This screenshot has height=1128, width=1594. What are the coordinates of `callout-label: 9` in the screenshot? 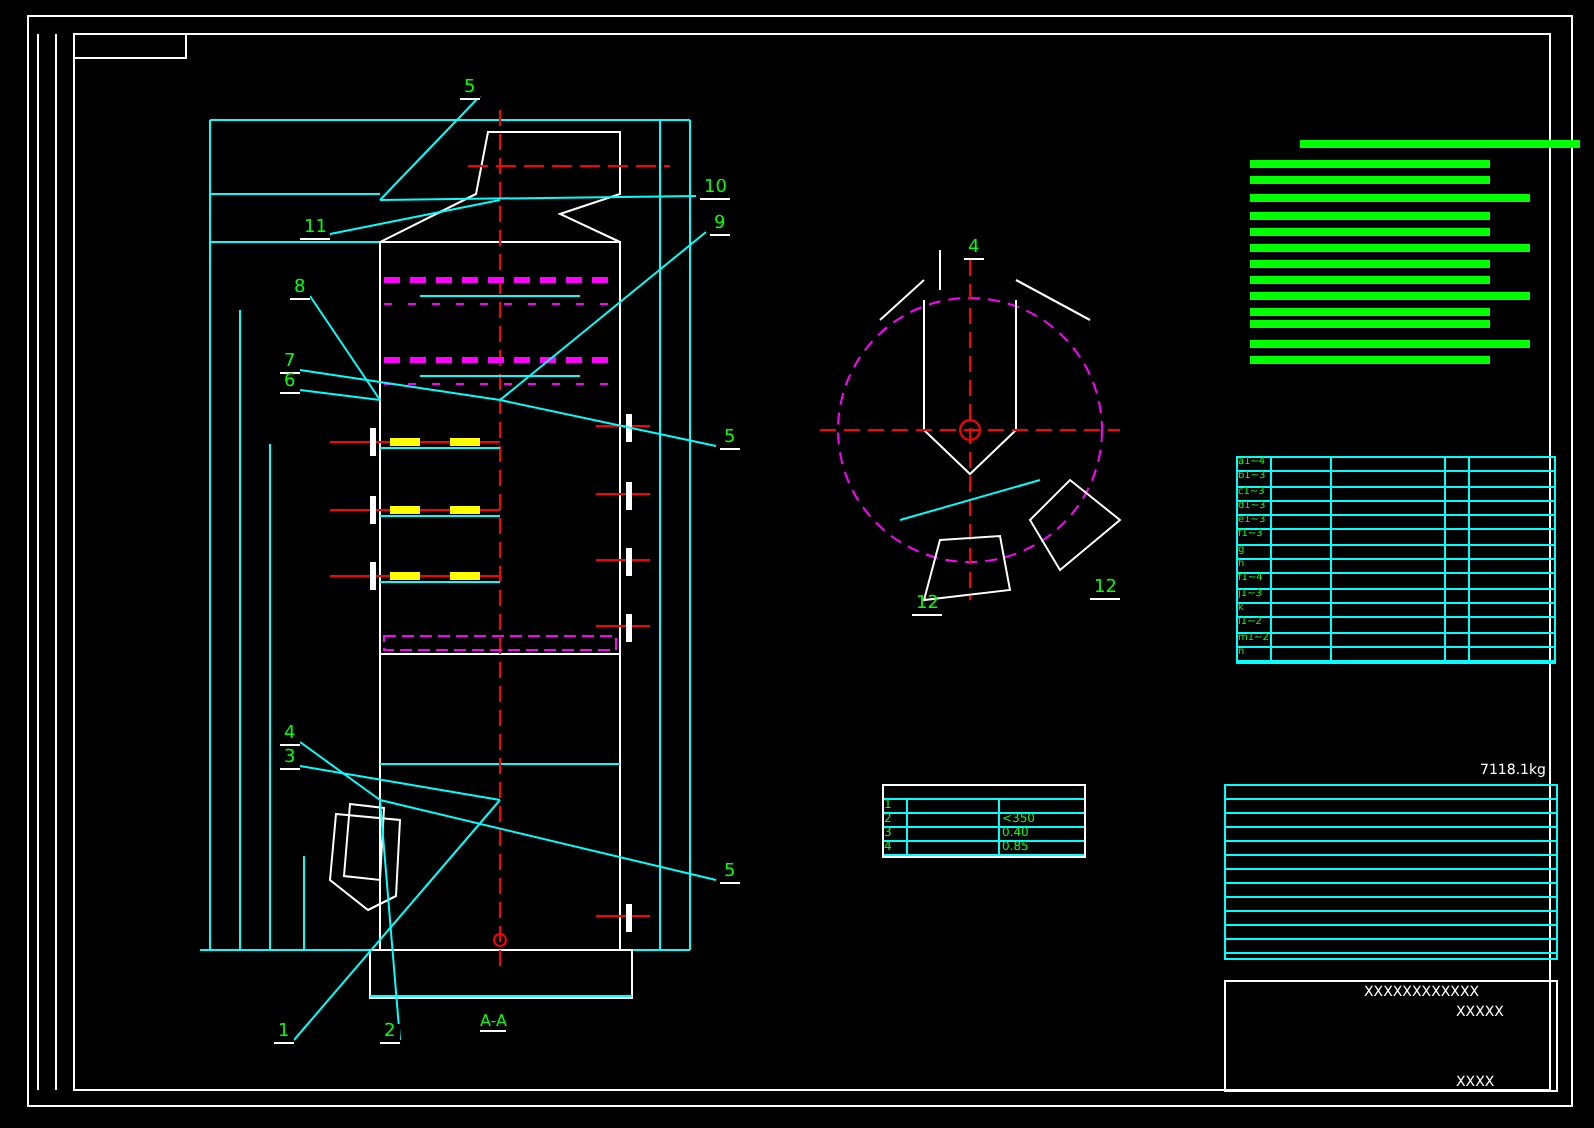 It's located at (720, 226).